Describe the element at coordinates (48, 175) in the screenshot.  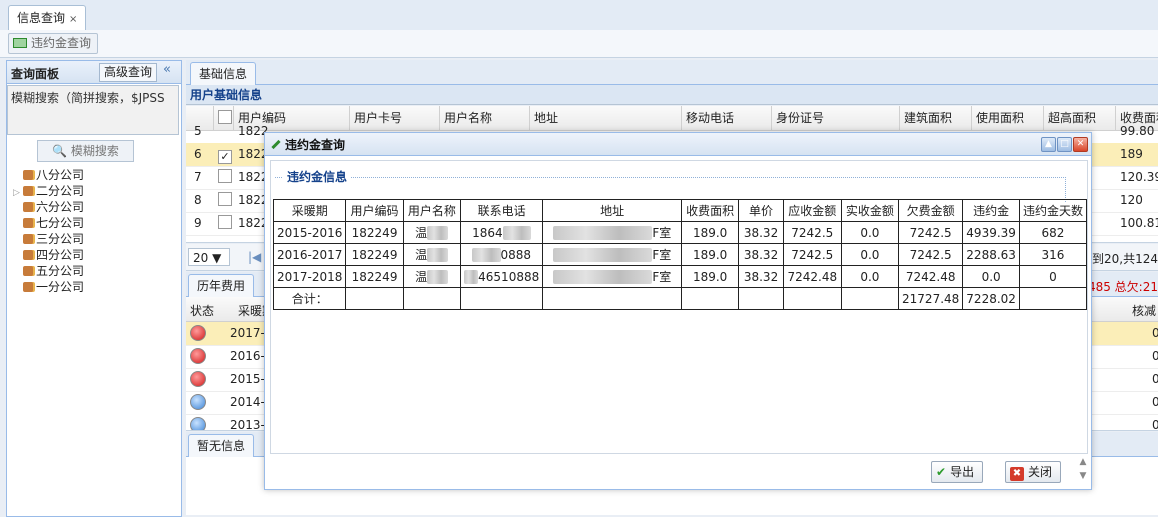
I see `tree-node: 八分公司` at that location.